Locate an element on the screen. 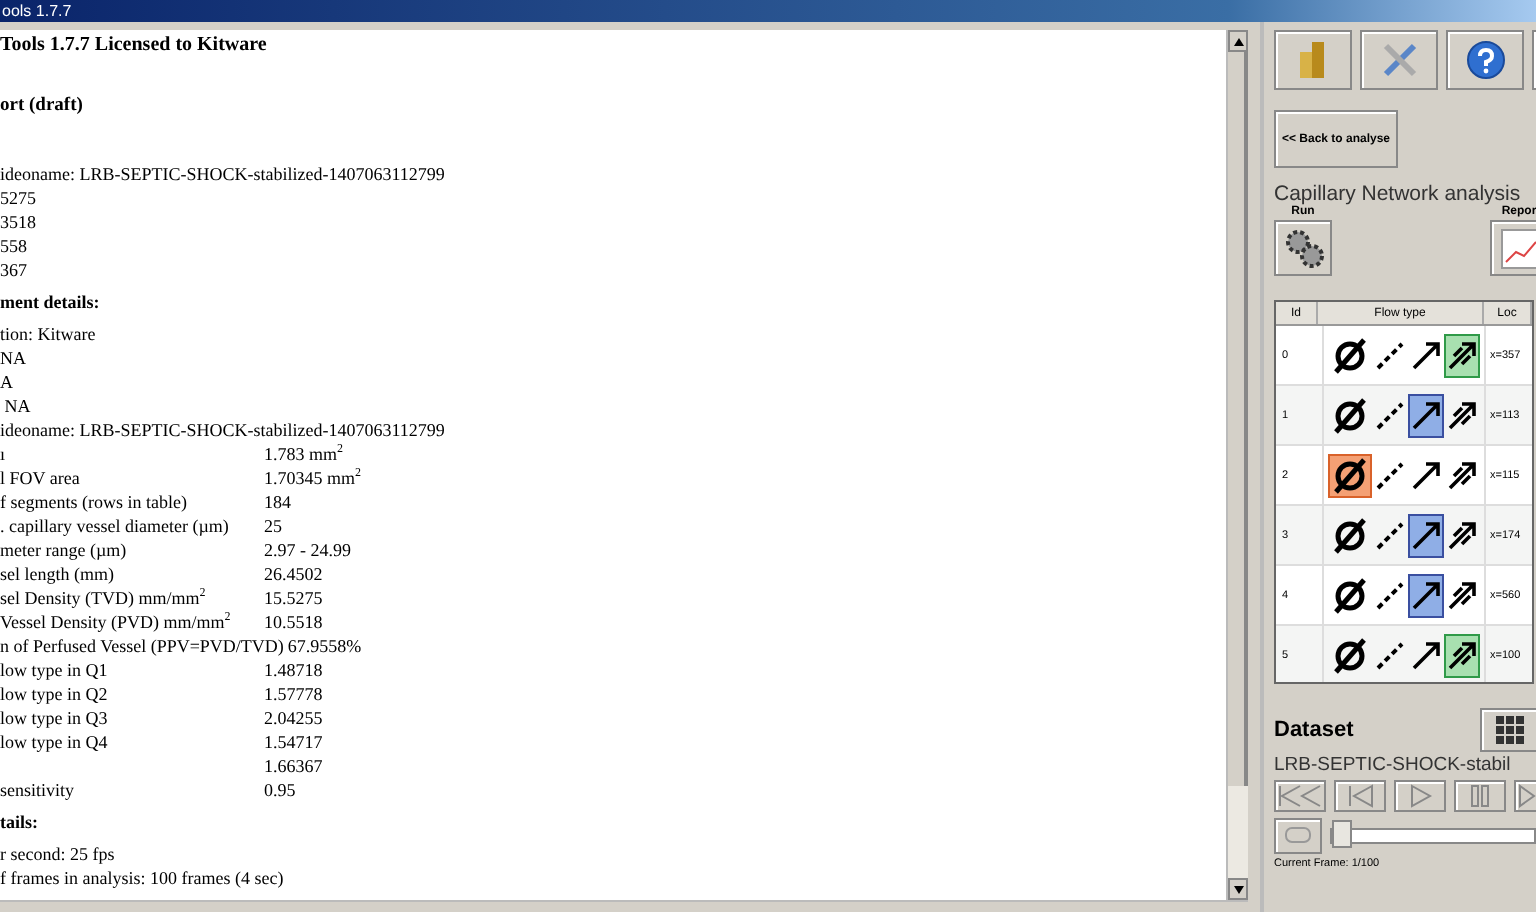 Image resolution: width=1536 pixels, height=912 pixels. scroll-down-icon is located at coordinates (1238, 889).